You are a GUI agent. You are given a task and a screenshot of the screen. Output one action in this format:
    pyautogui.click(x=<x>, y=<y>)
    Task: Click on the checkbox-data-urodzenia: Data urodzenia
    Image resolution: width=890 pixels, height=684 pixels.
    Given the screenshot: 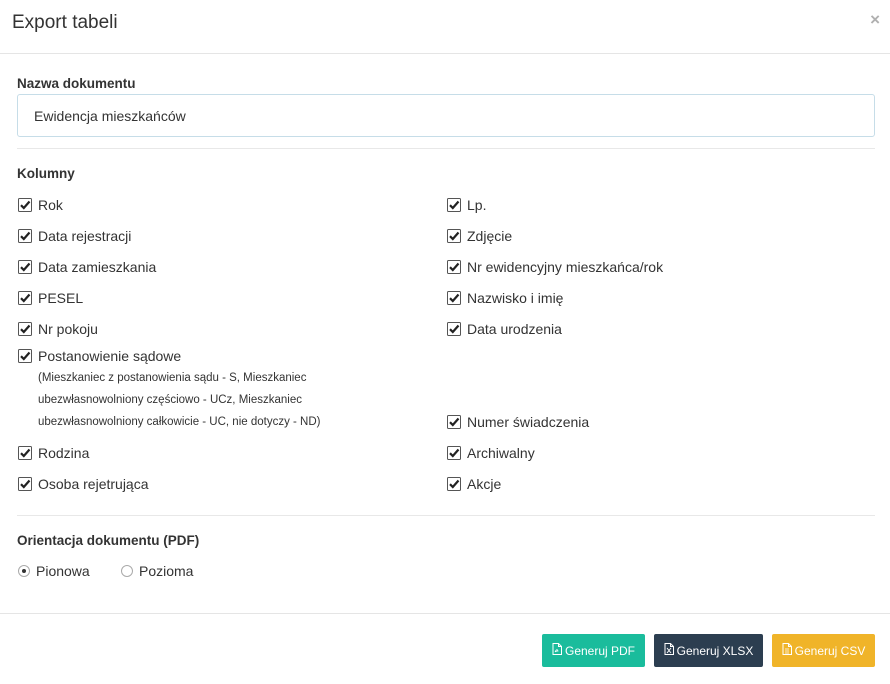 What is the action you would take?
    pyautogui.click(x=504, y=329)
    